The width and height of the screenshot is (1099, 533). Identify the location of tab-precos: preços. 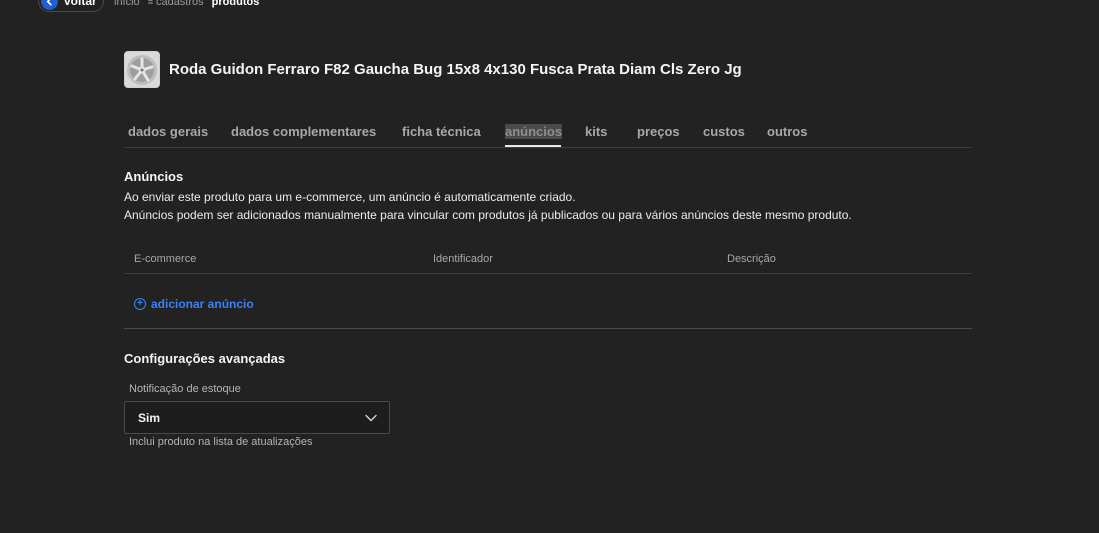
(658, 131).